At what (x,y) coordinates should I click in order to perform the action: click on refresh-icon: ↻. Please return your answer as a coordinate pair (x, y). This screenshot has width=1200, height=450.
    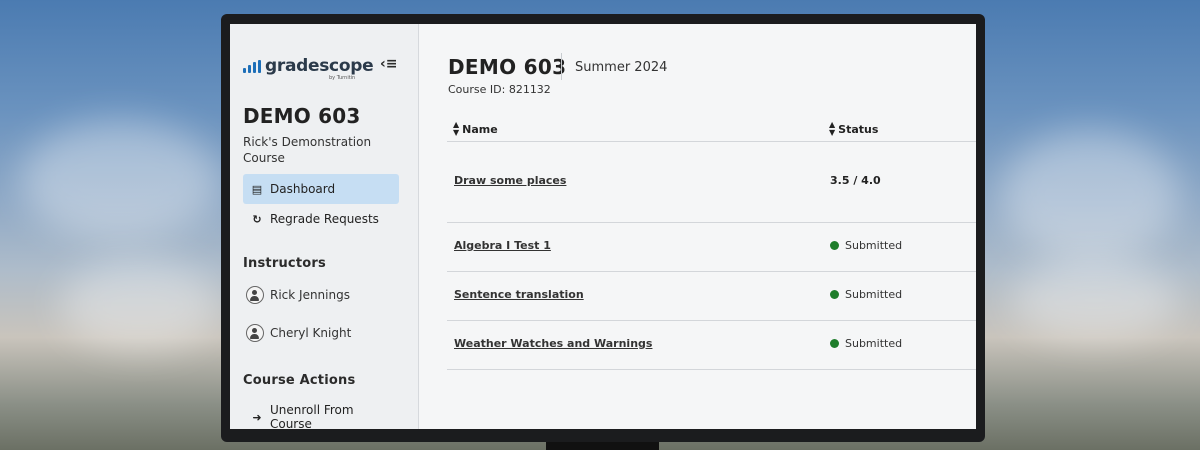
    Looking at the image, I should click on (257, 219).